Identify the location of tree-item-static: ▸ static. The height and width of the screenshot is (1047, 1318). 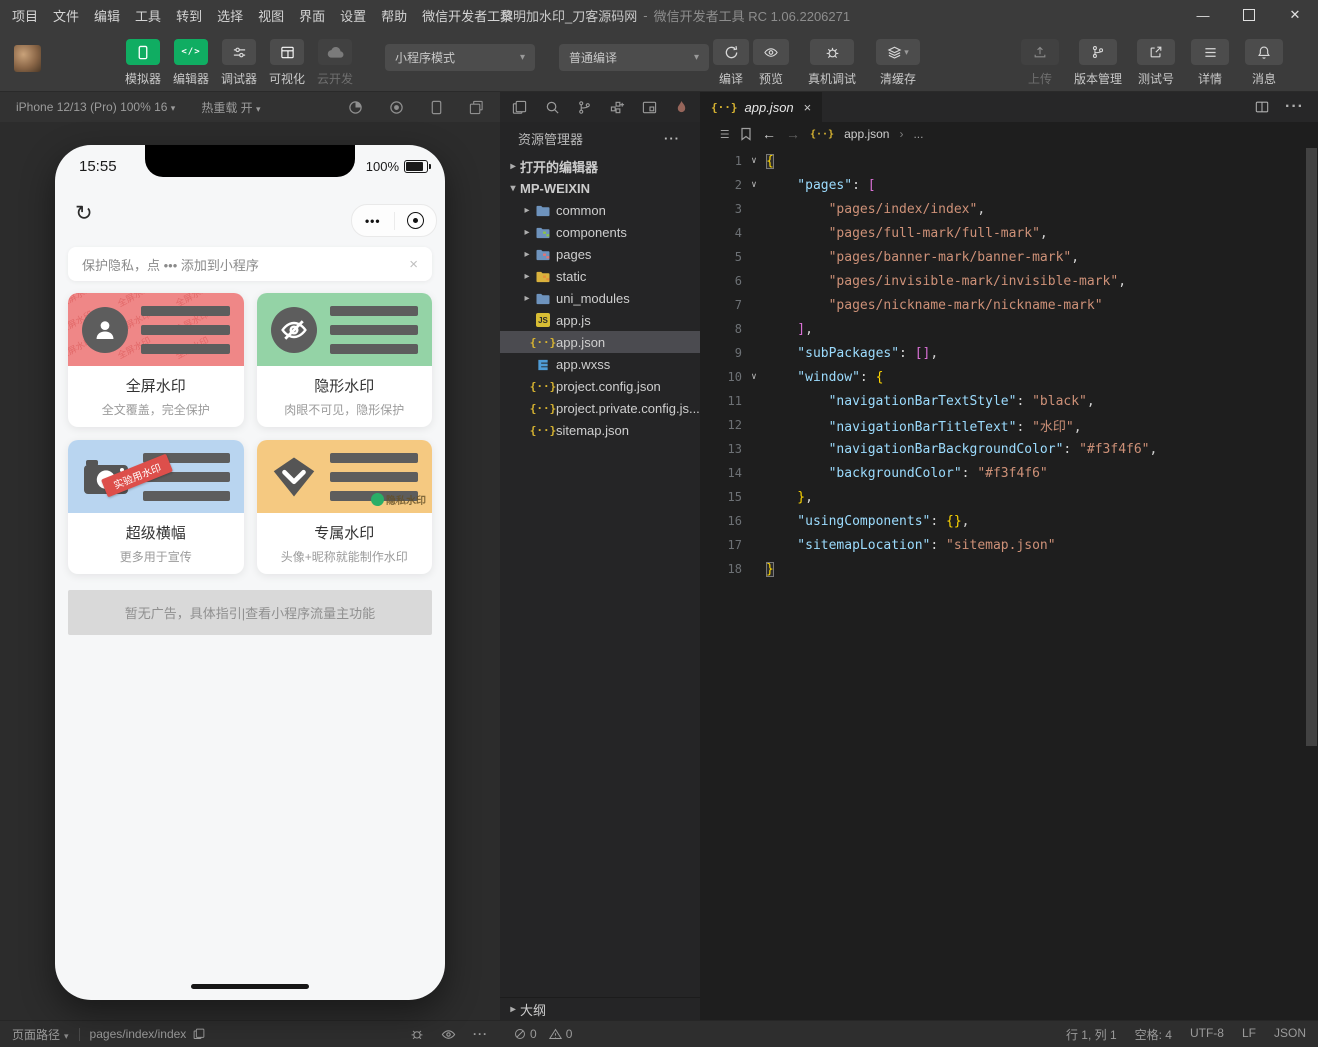
(600, 276).